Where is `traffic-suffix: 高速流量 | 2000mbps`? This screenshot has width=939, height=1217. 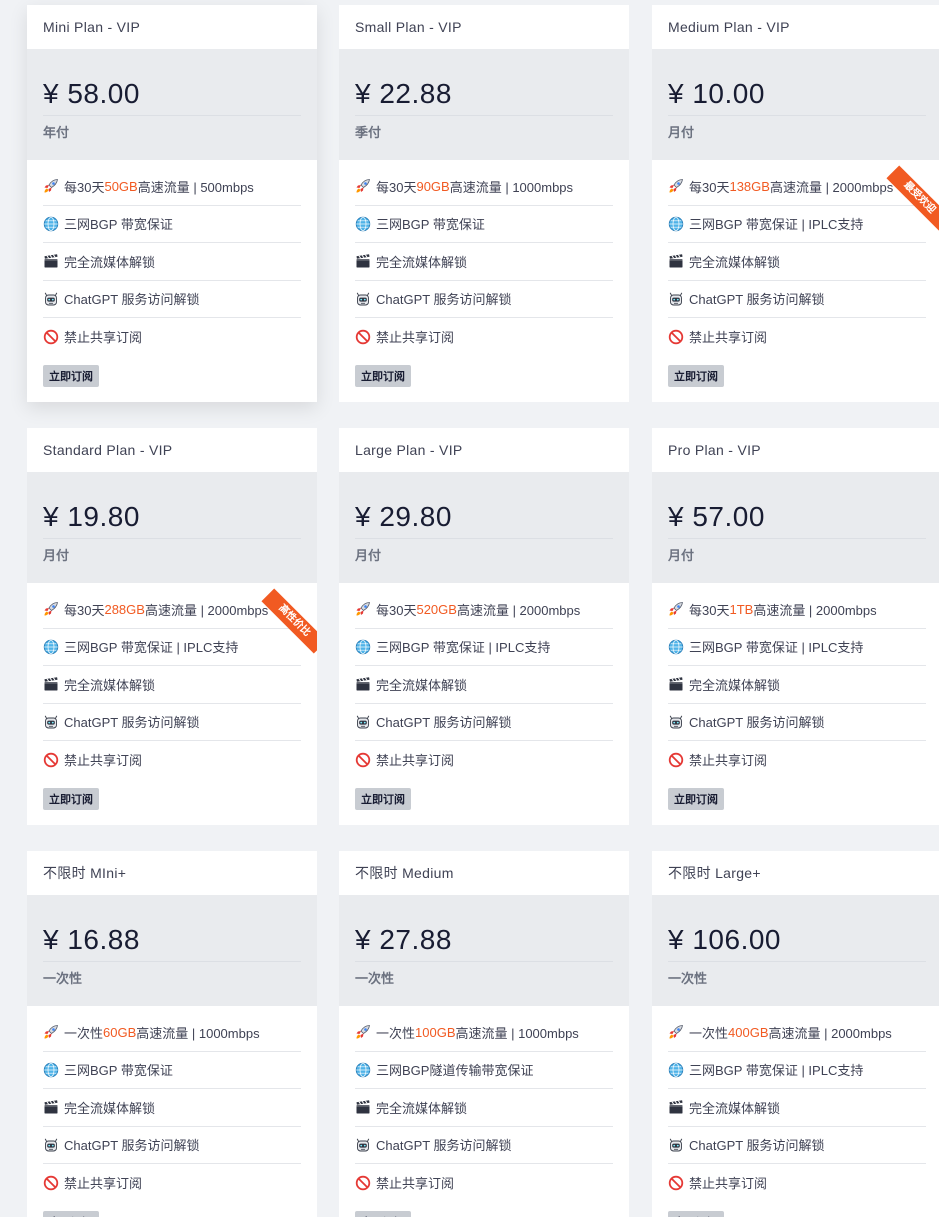
traffic-suffix: 高速流量 | 2000mbps is located at coordinates (830, 1033).